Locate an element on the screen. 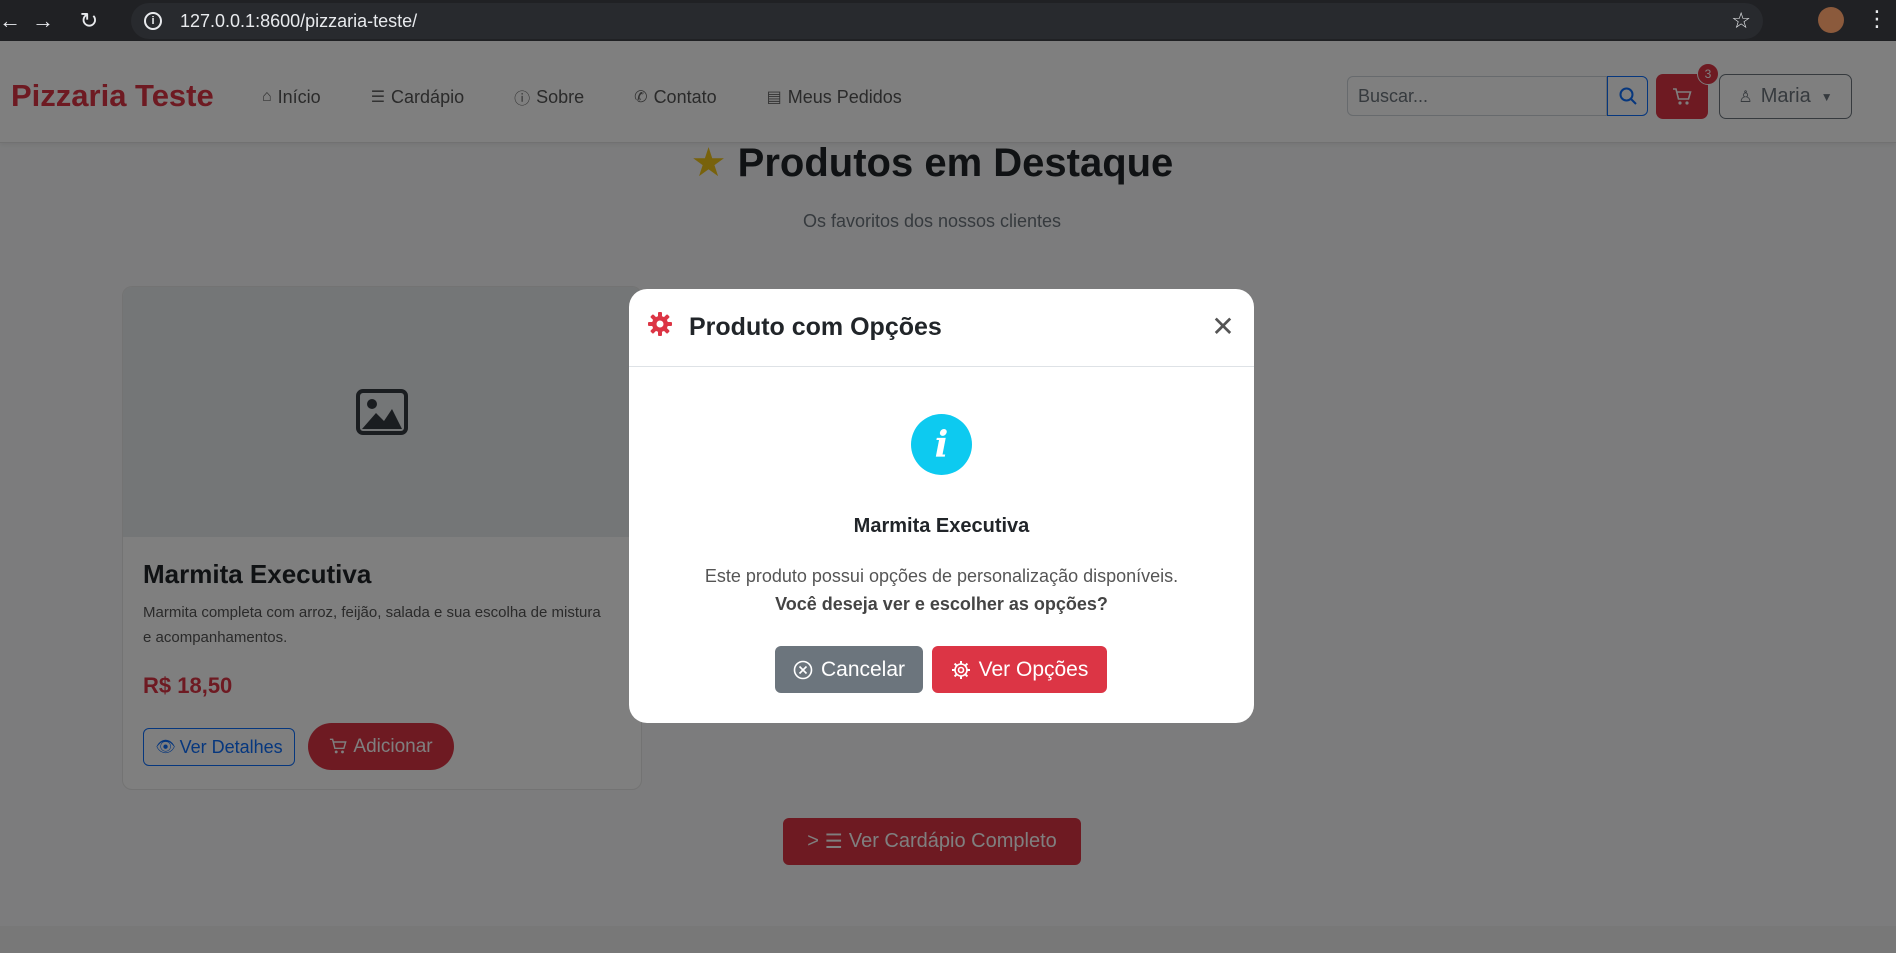  back-icon: ← is located at coordinates (10, 20).